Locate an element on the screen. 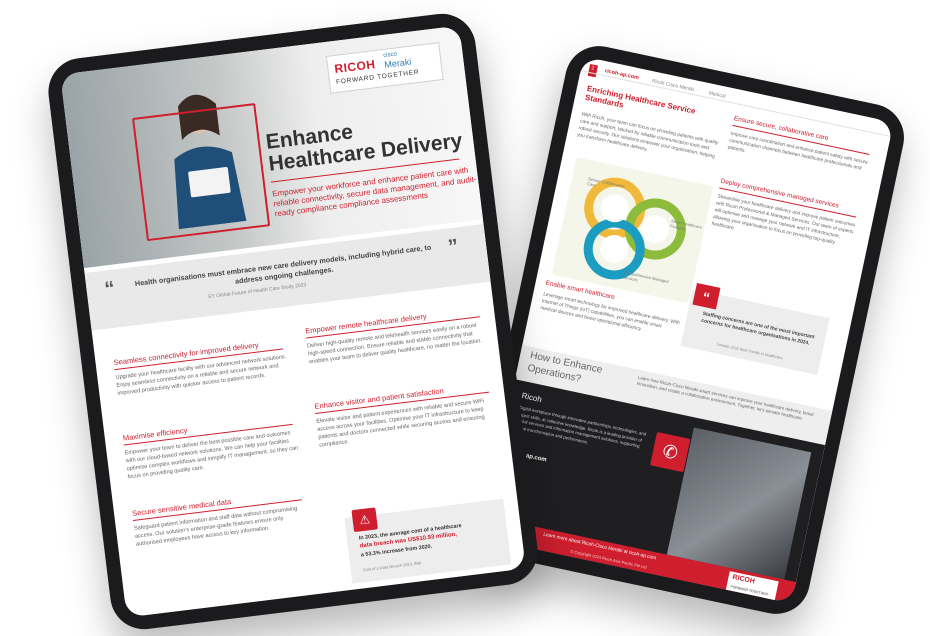  warning-icon: ⚠ is located at coordinates (364, 520).